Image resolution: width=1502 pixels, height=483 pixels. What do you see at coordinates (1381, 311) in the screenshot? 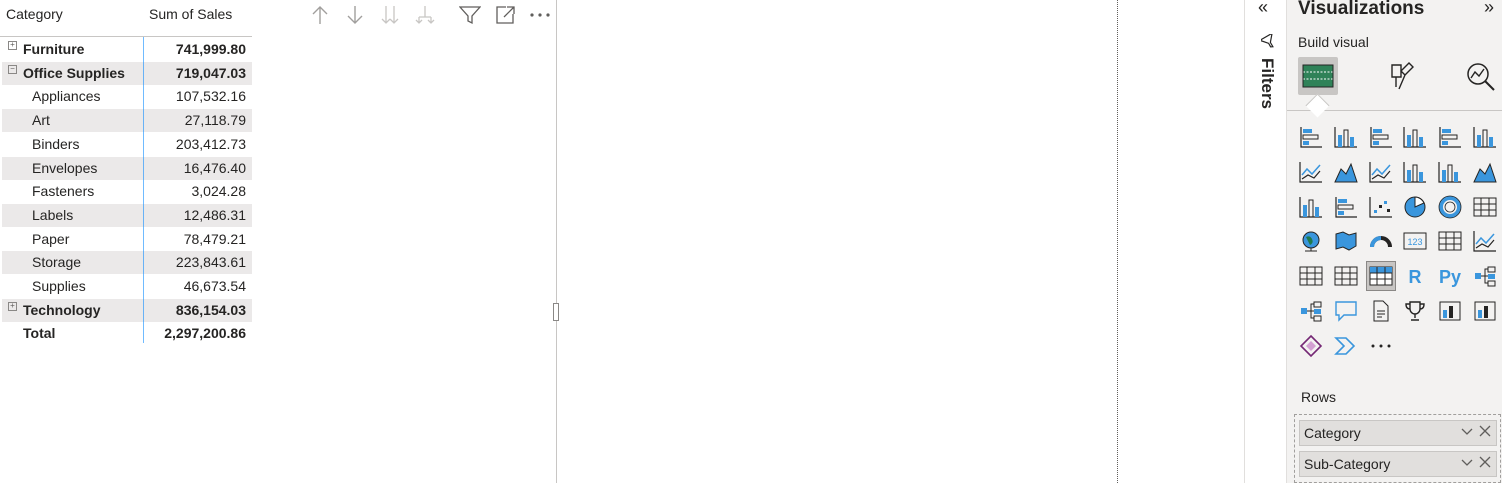
I see `paginated-report-icon` at bounding box center [1381, 311].